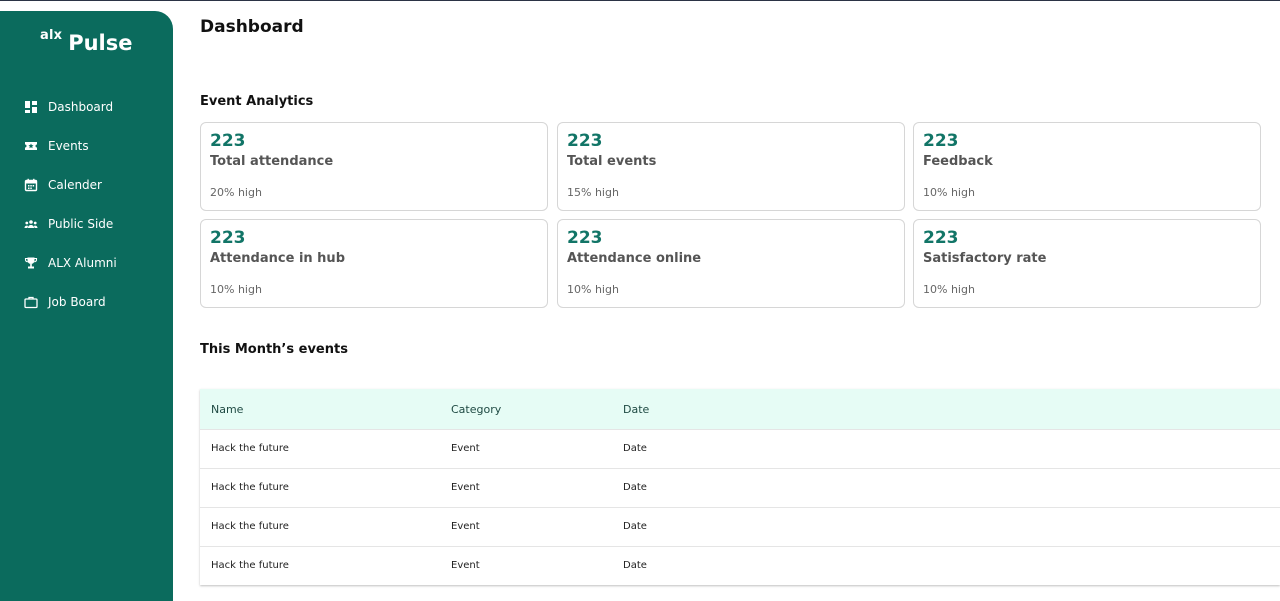  What do you see at coordinates (81, 224) in the screenshot?
I see `sidebar-item-label: Public Side` at bounding box center [81, 224].